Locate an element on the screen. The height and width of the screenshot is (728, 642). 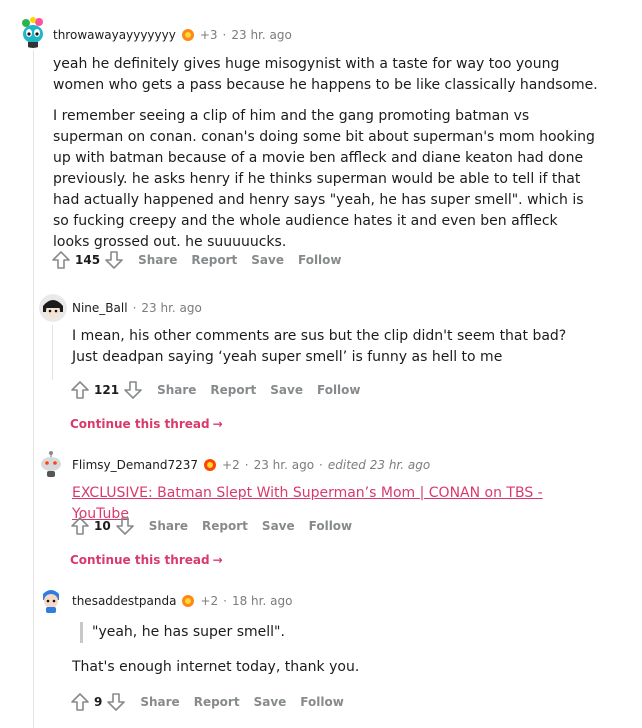
vote-group: 121 is located at coordinates (106, 390).